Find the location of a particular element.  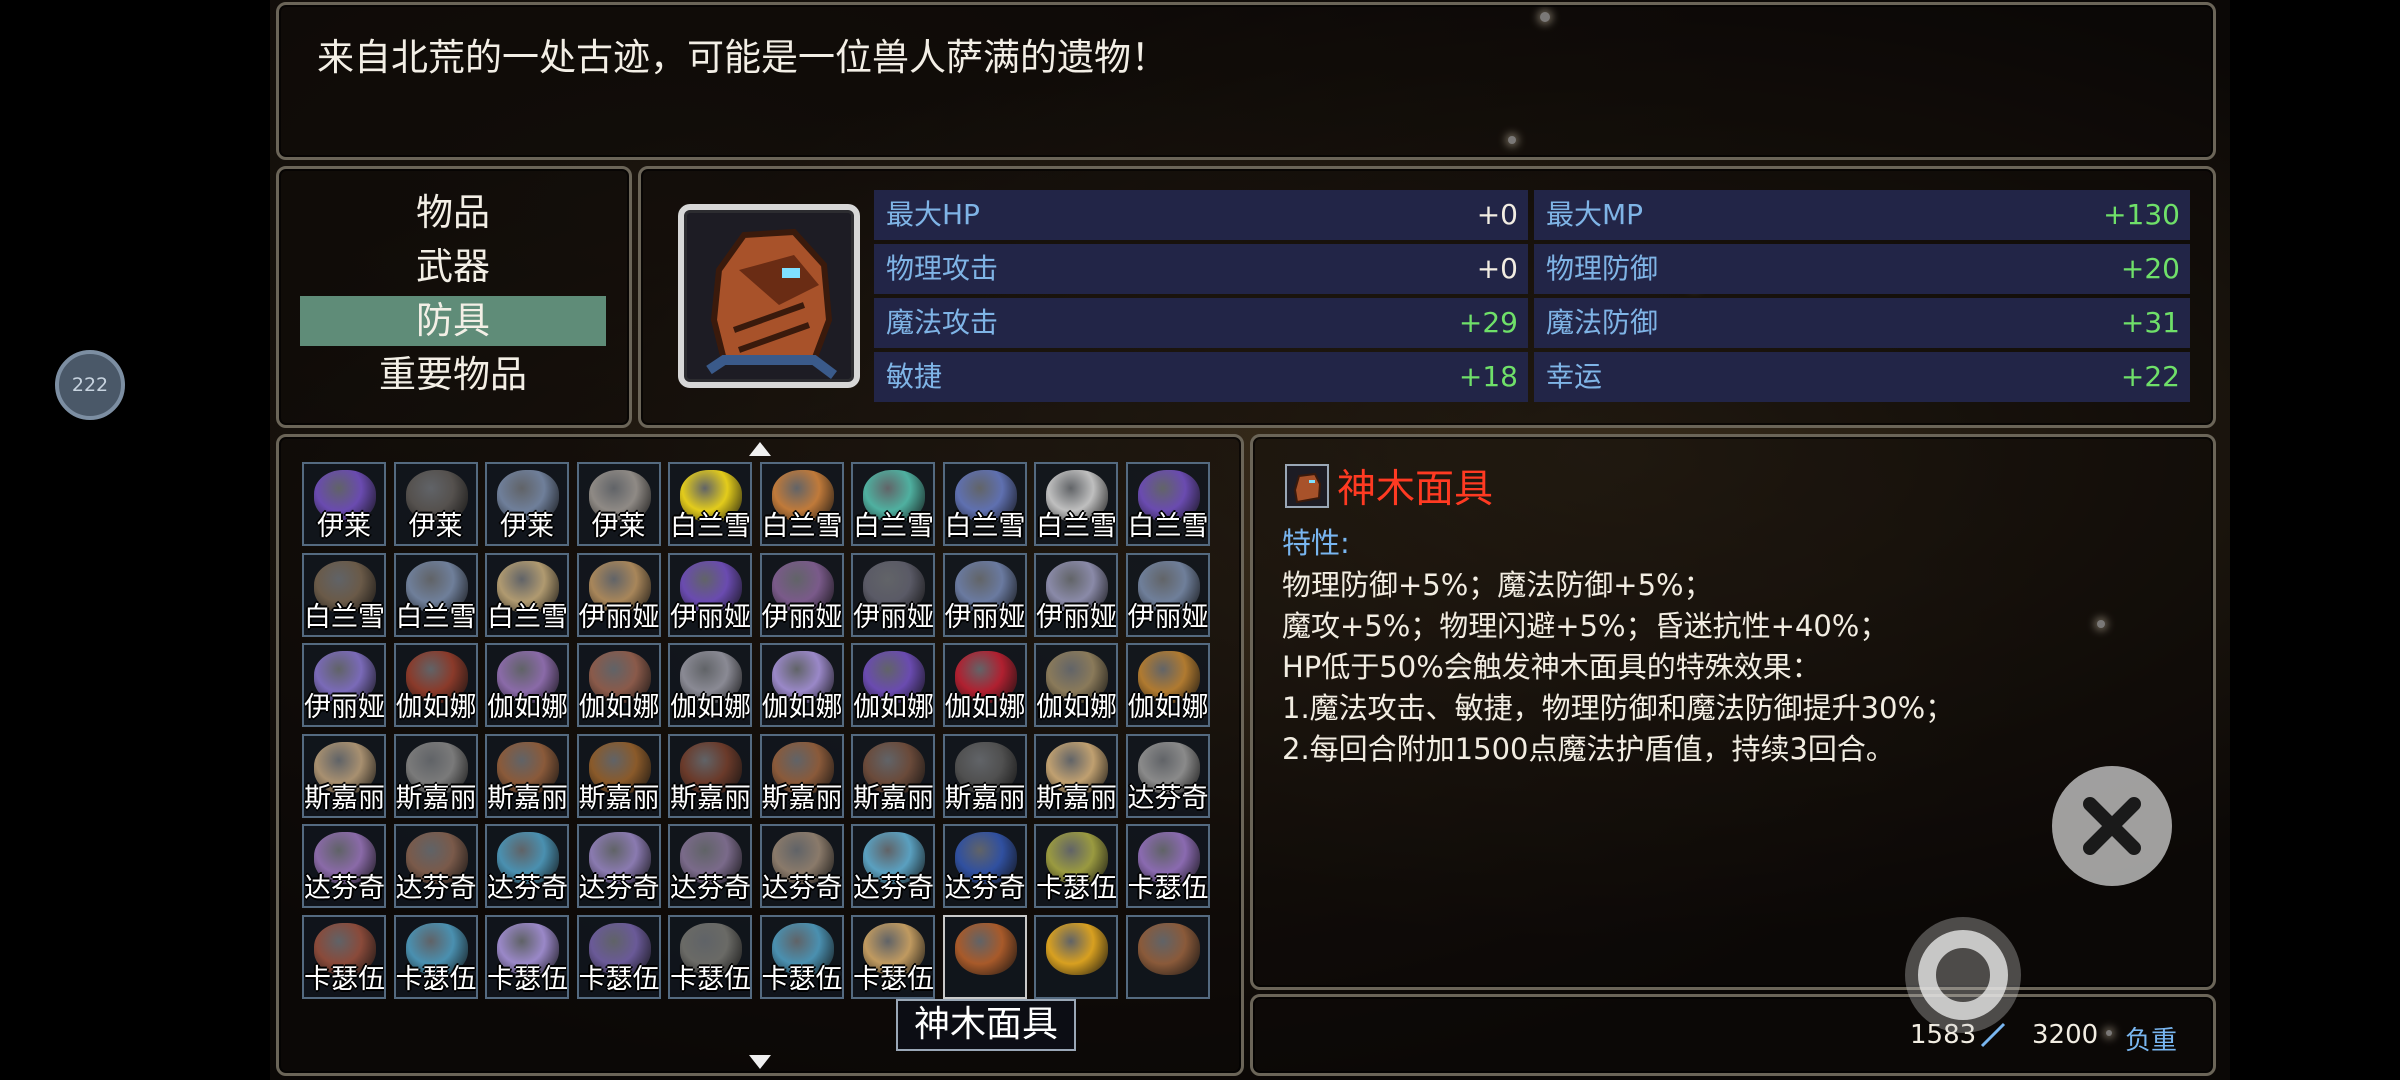

item-portrait is located at coordinates (769, 296).